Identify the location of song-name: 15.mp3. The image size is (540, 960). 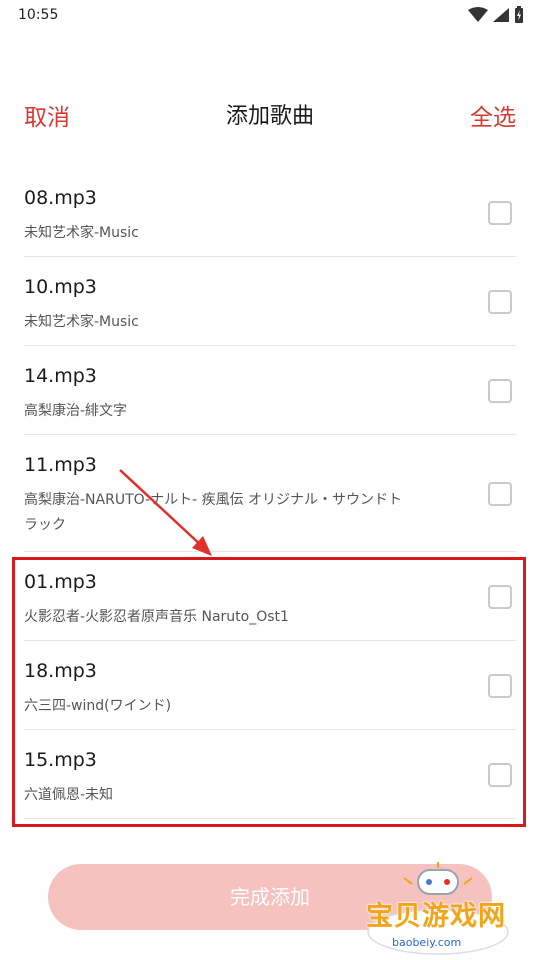
(60, 760).